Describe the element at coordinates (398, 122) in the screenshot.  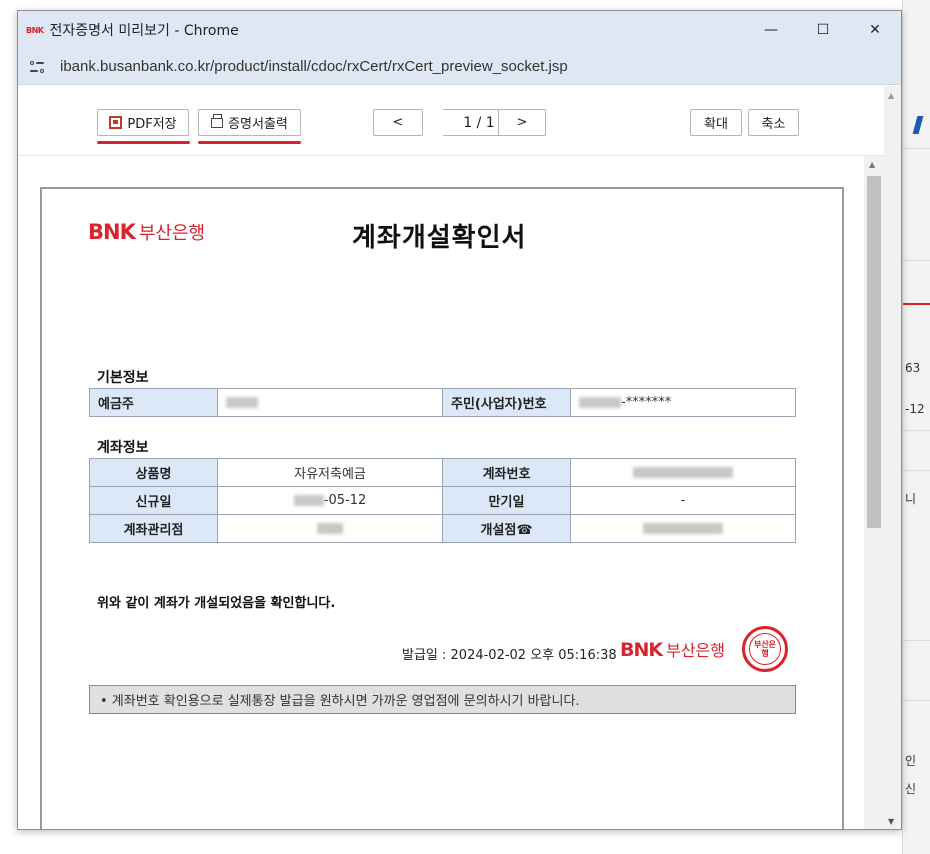
I see `prev-page-button: <` at that location.